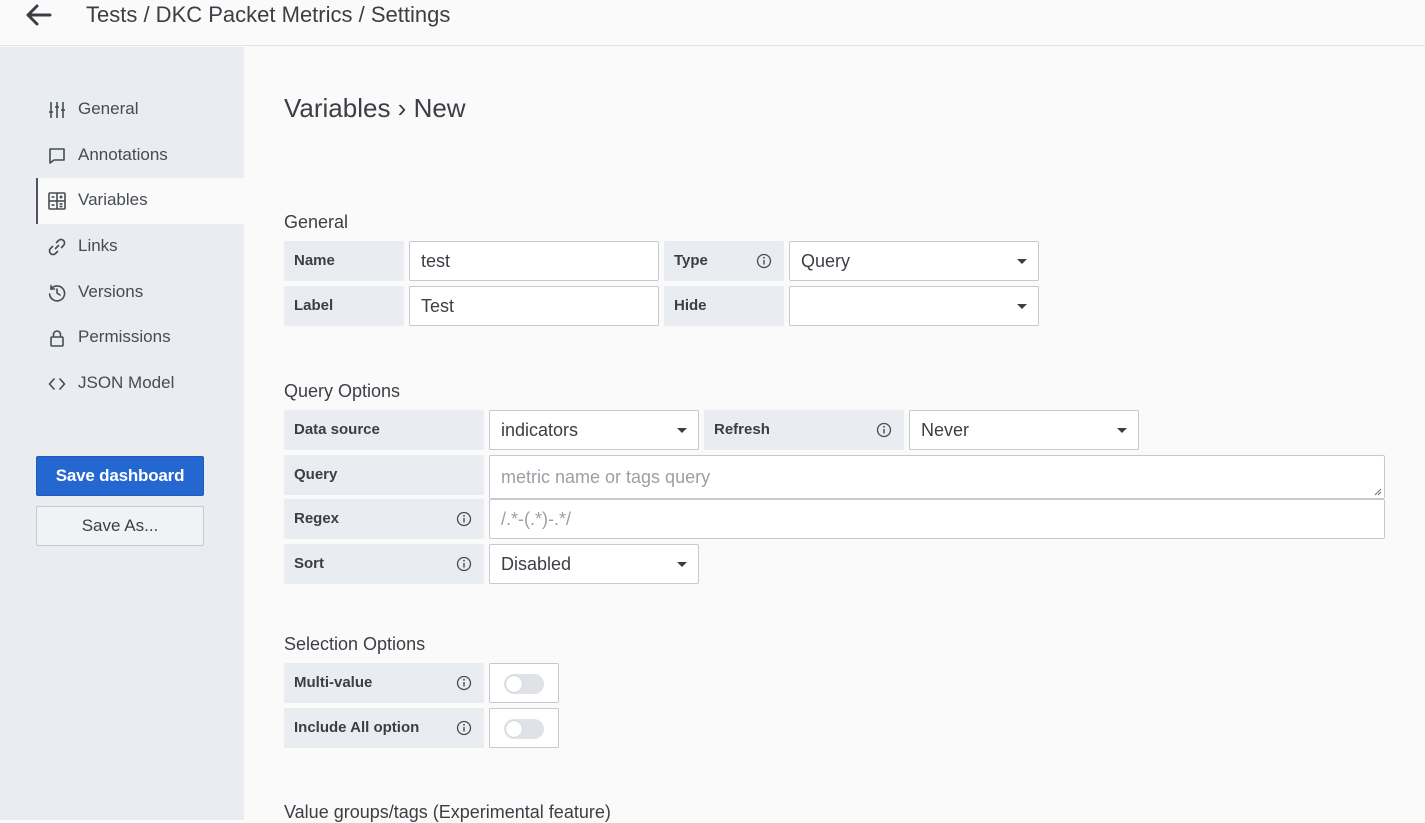 The image size is (1425, 823). I want to click on back-button, so click(38, 15).